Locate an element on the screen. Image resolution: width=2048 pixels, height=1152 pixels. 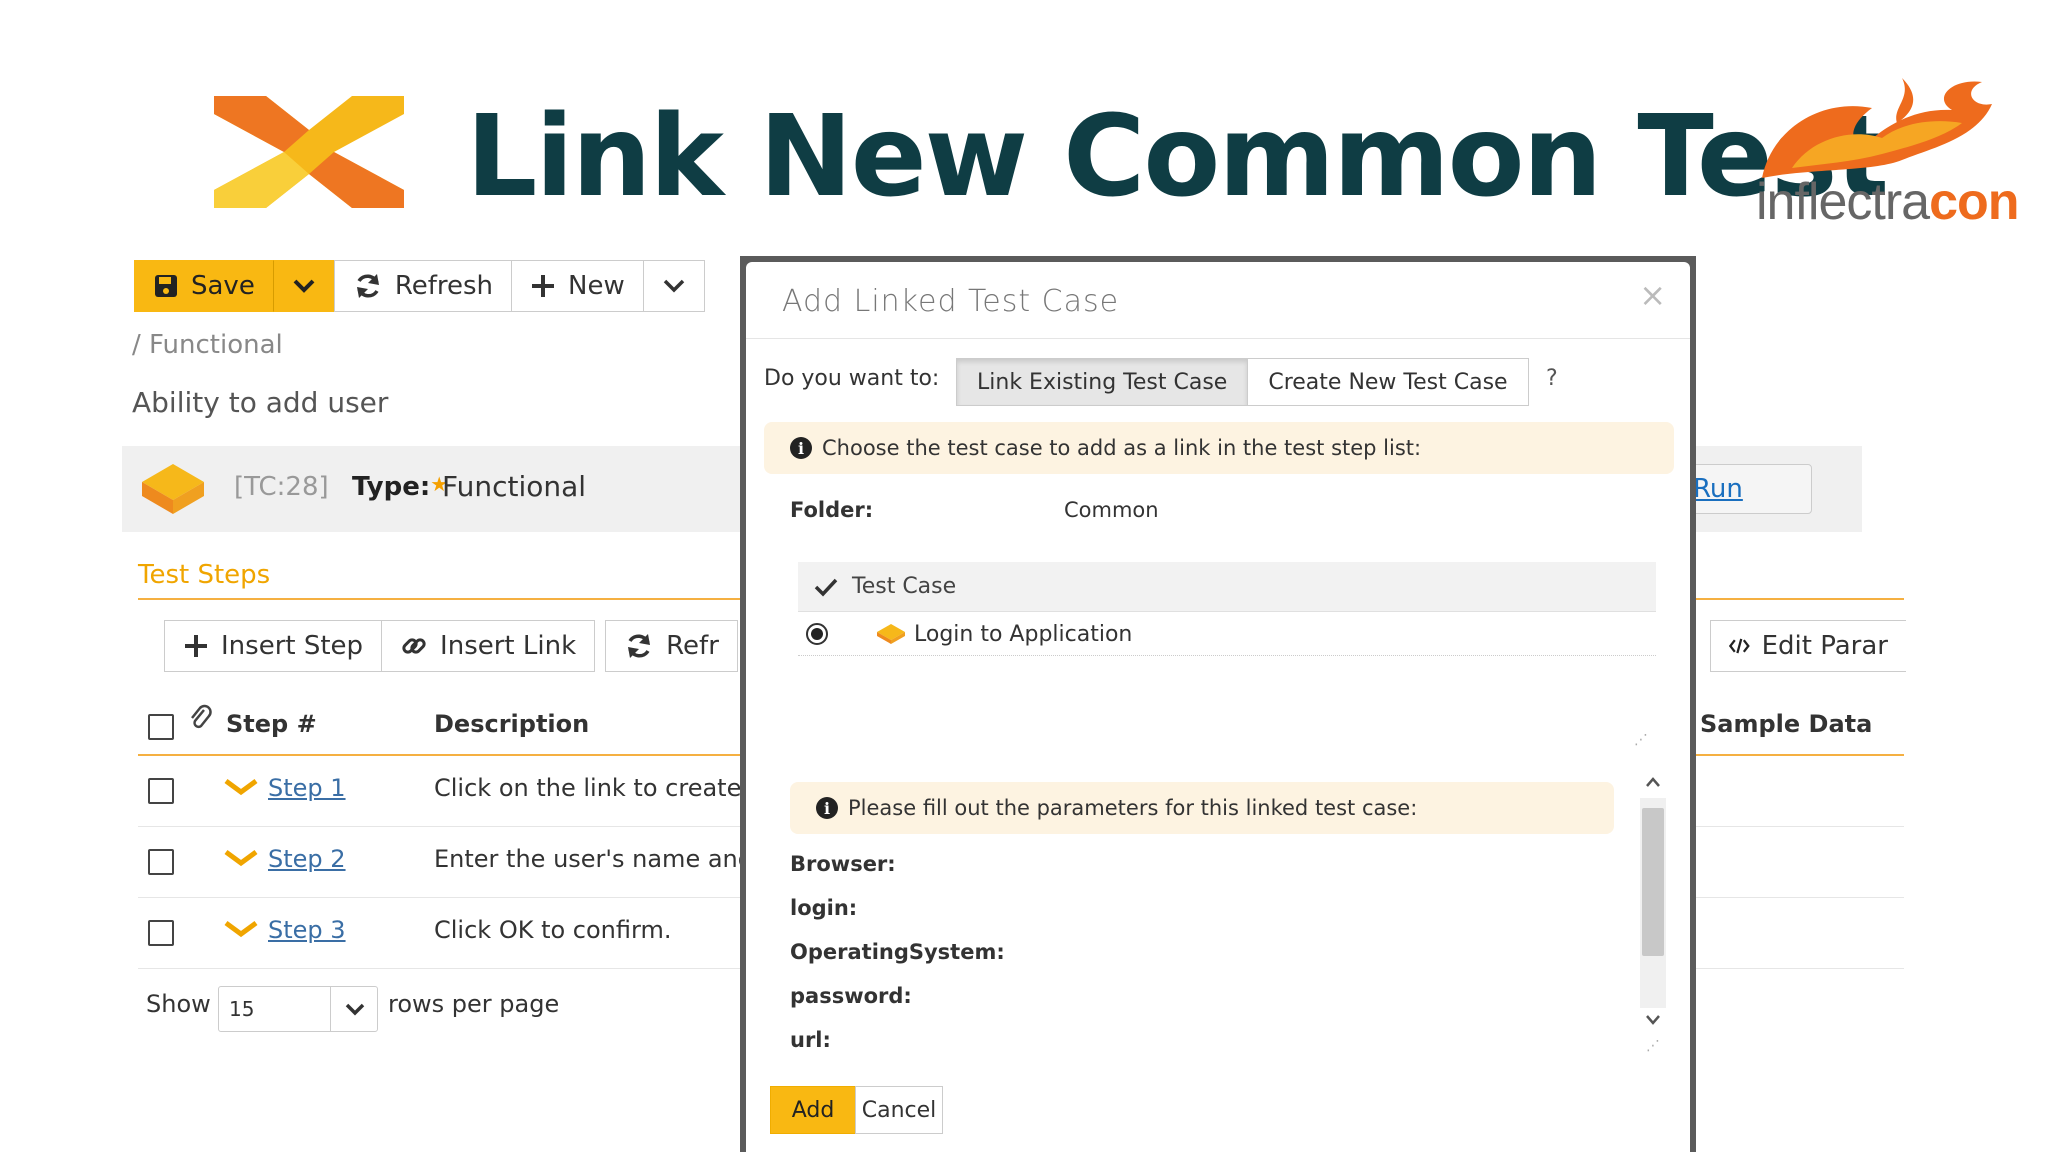
new-dropdown-button is located at coordinates (673, 286).